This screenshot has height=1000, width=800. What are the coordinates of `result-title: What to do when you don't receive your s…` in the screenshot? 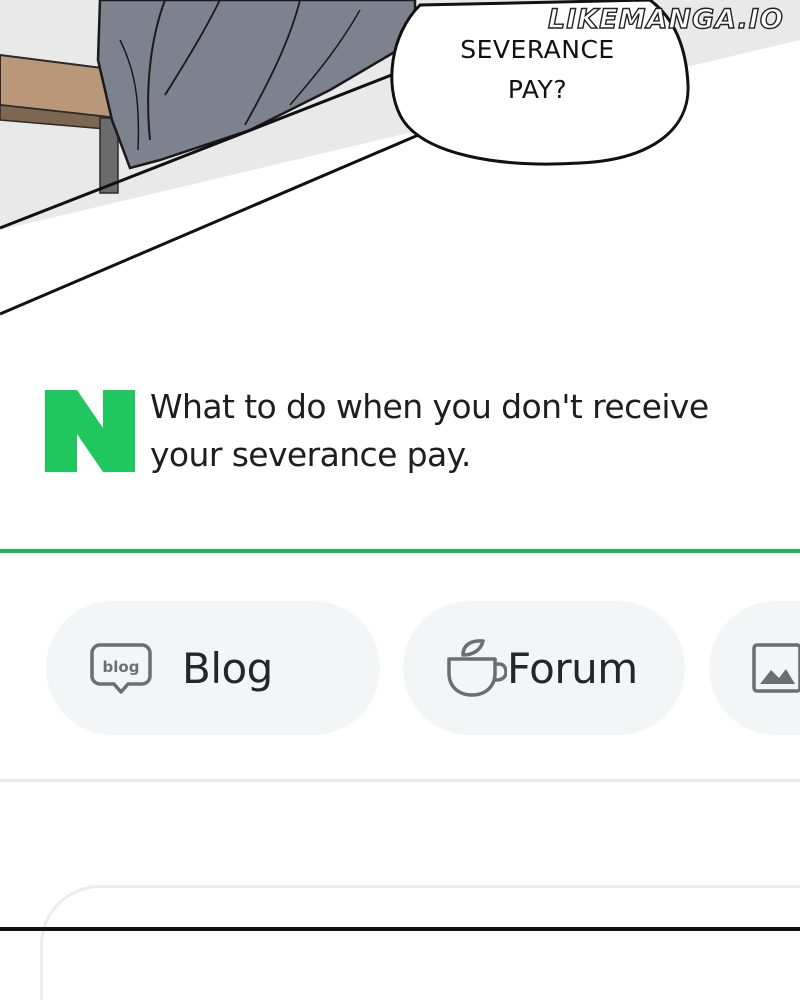 It's located at (470, 431).